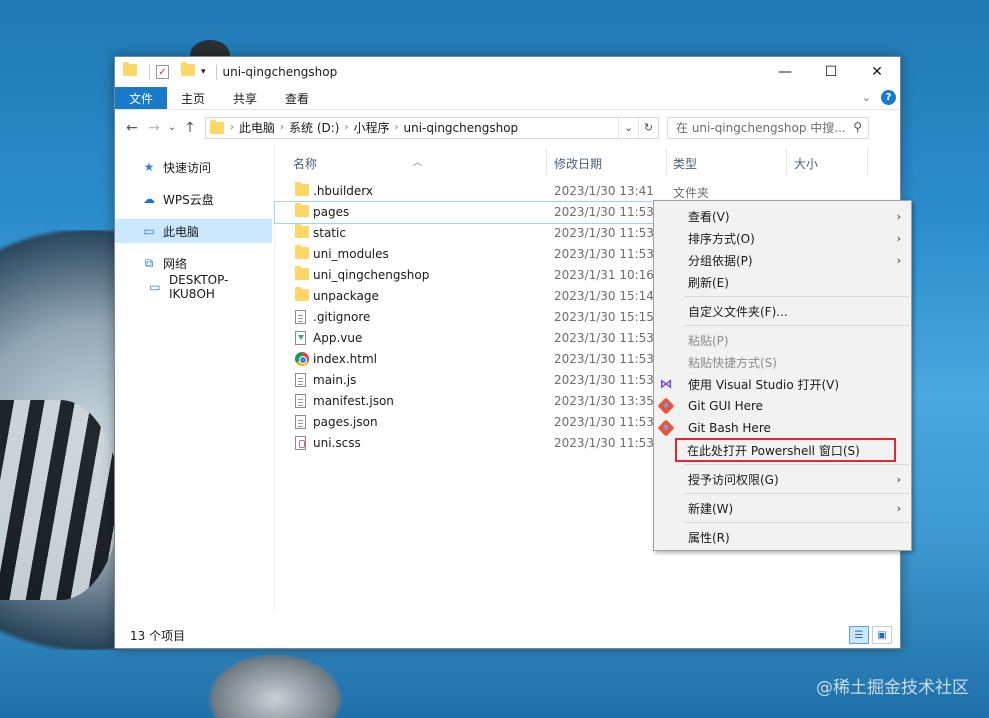 This screenshot has width=989, height=718. What do you see at coordinates (194, 263) in the screenshot?
I see `sidebar-item-network: ⧉ 网络` at bounding box center [194, 263].